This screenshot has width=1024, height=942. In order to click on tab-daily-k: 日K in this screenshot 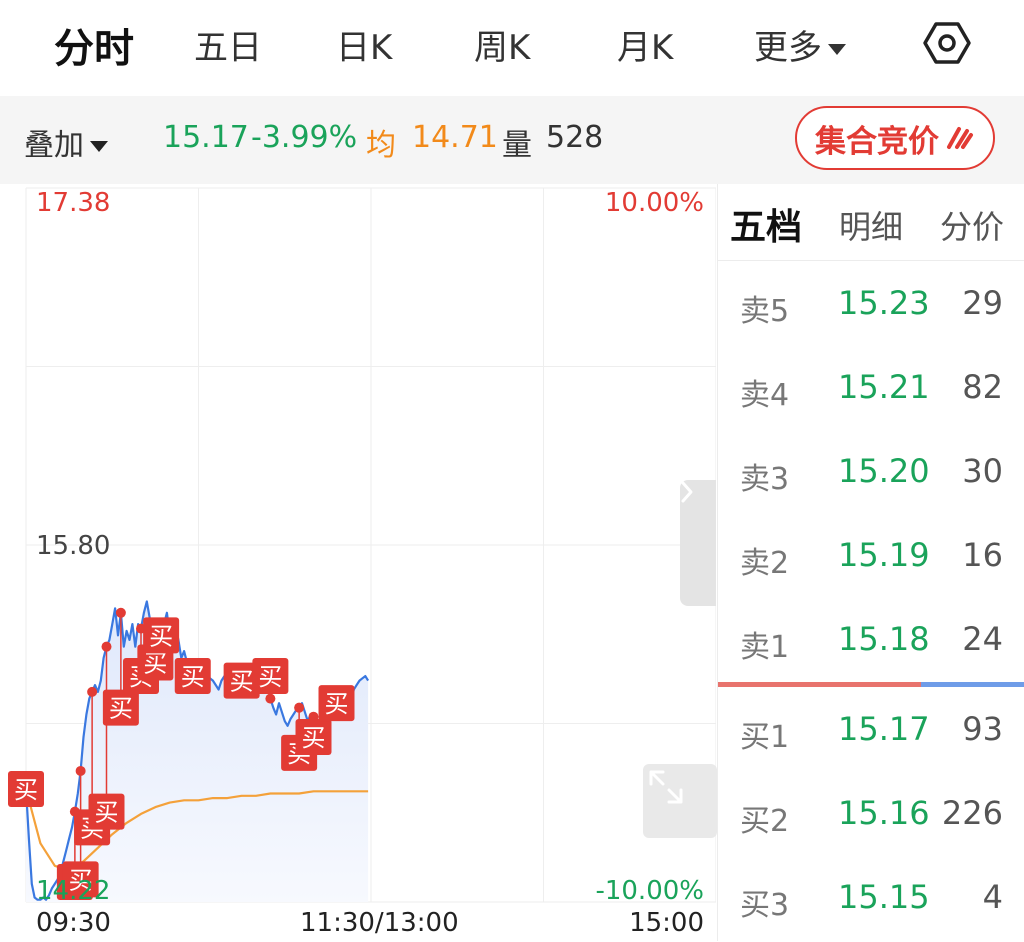, I will do `click(364, 44)`.